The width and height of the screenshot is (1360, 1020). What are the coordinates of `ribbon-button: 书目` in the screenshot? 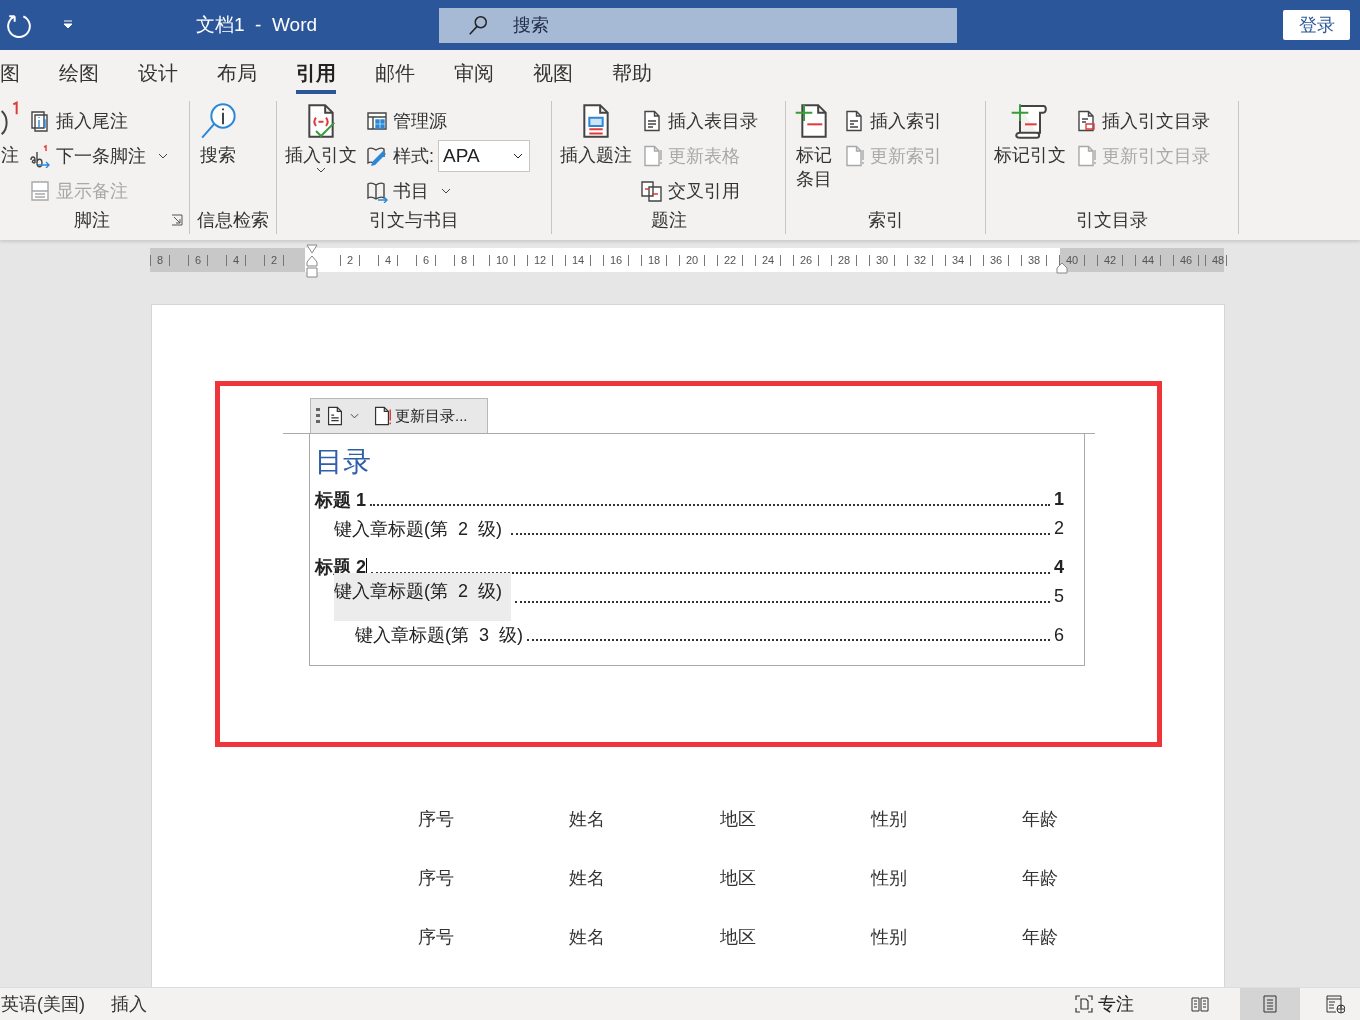 It's located at (447, 191).